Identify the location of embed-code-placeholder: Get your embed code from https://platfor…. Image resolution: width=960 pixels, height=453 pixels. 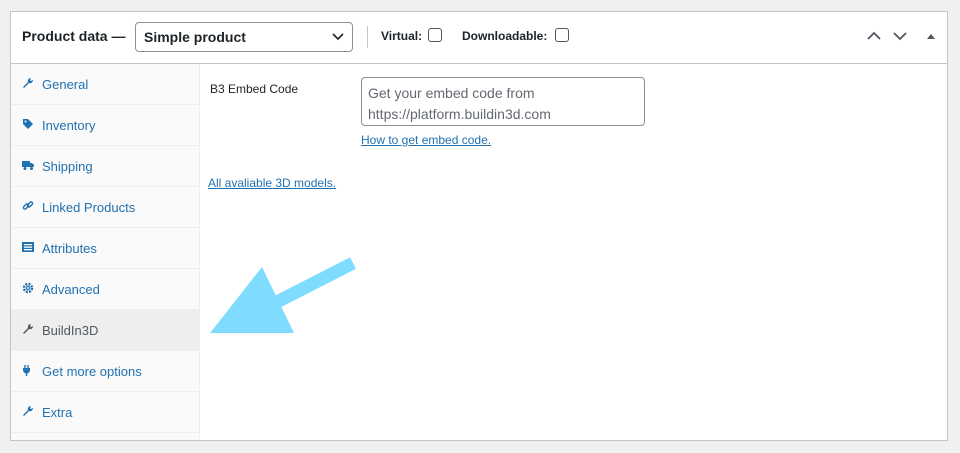
(459, 103).